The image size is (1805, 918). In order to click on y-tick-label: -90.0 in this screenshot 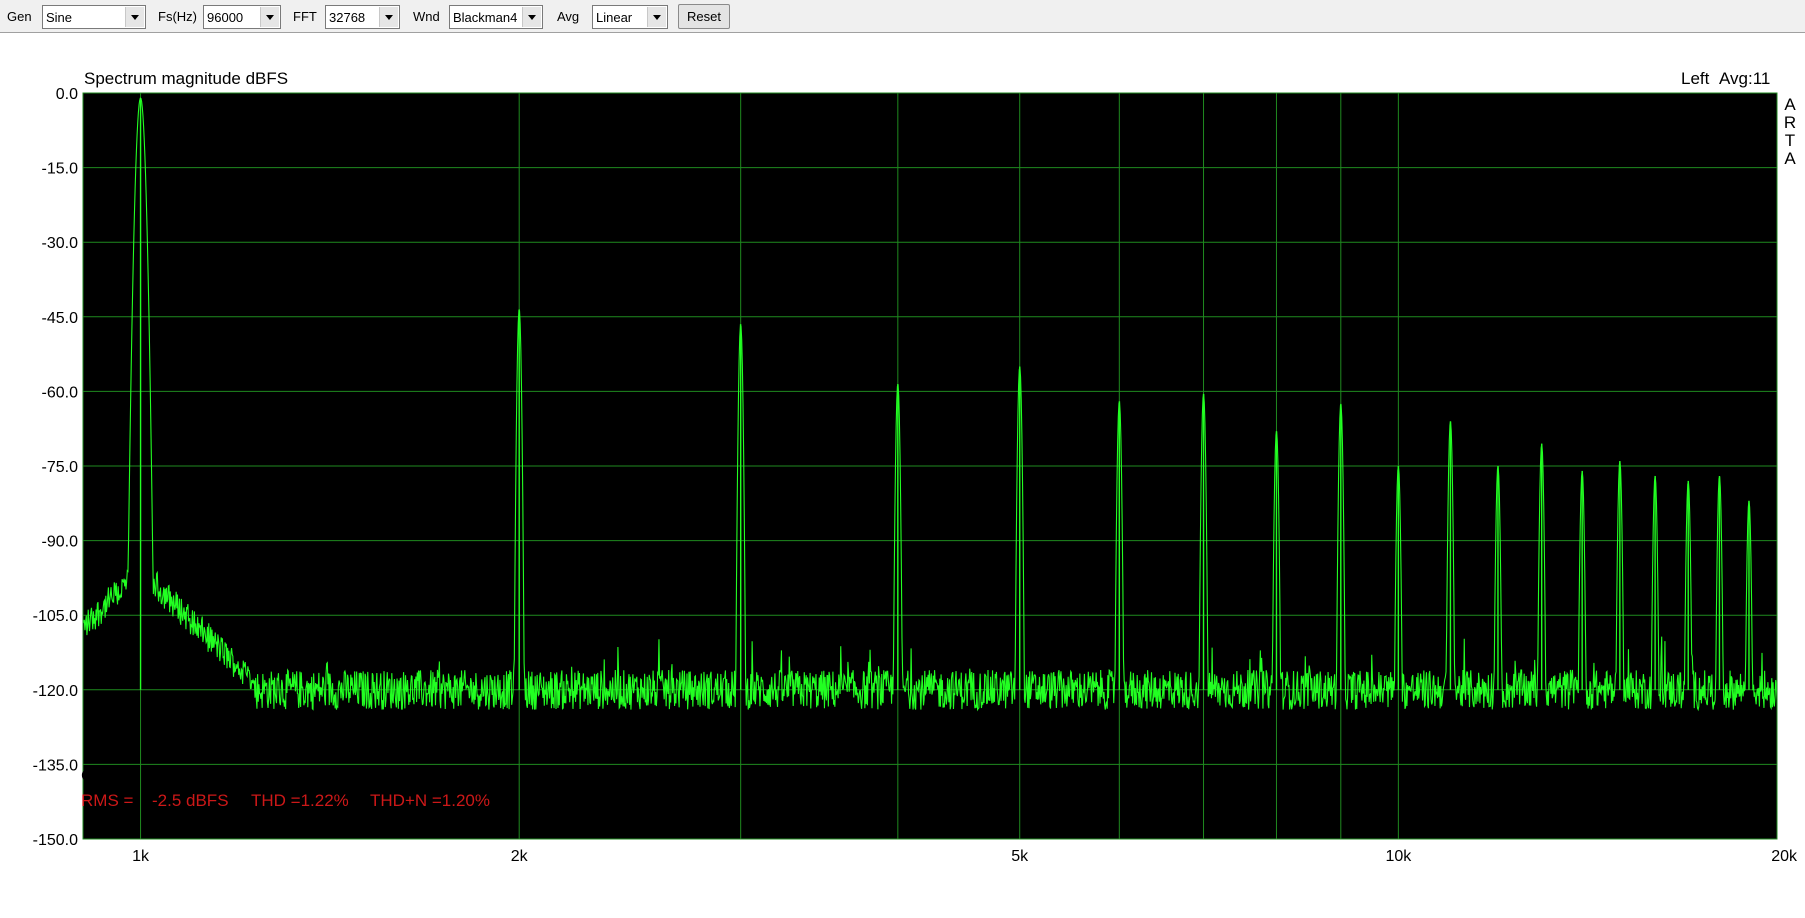, I will do `click(60, 542)`.